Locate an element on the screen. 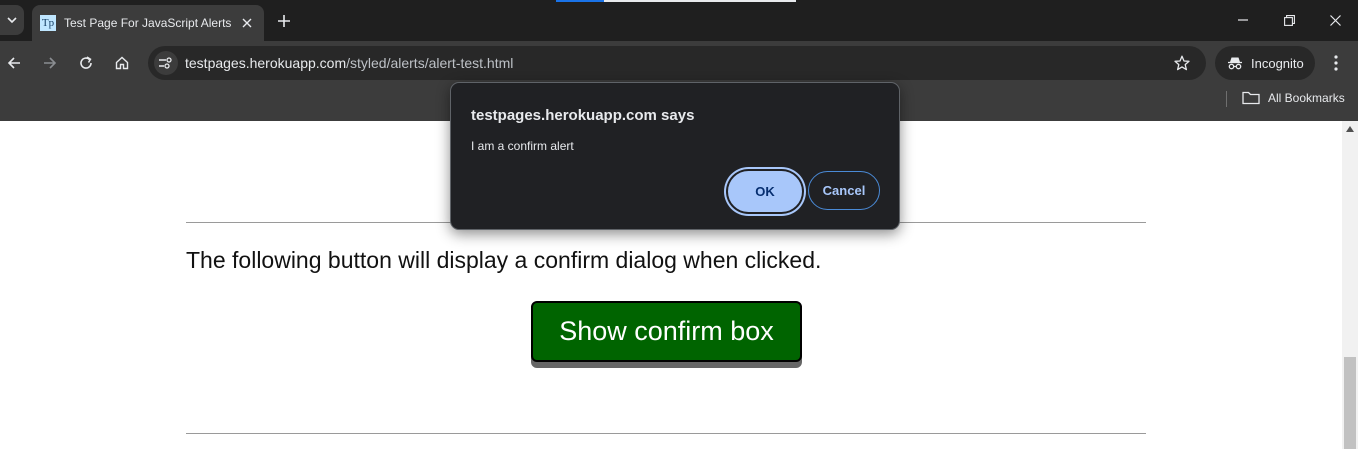 The image size is (1358, 449). home-icon is located at coordinates (122, 63).